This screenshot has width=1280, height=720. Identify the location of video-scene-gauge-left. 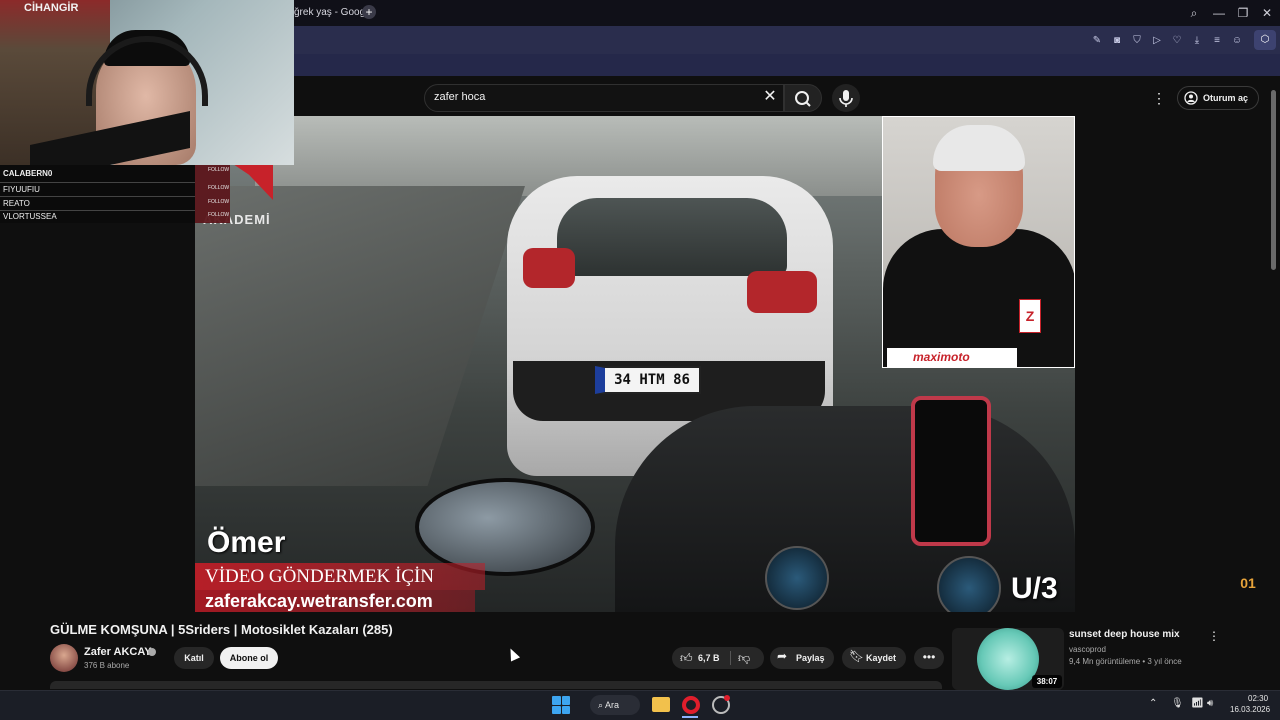
(797, 578).